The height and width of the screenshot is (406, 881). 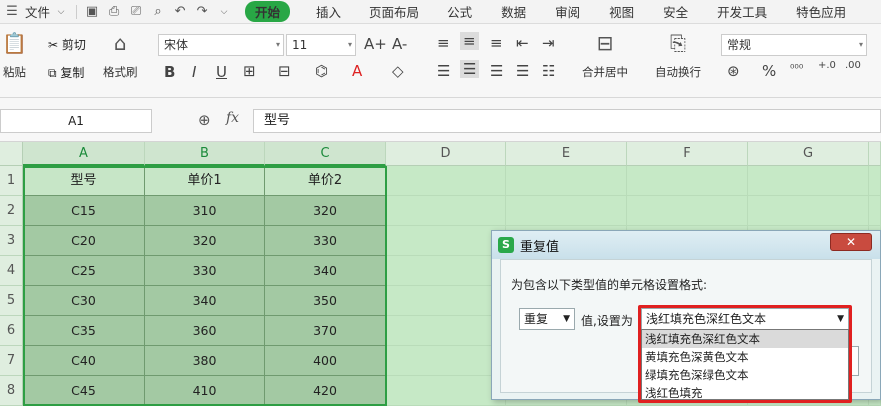 I want to click on row-header-5: 5, so click(x=11, y=301).